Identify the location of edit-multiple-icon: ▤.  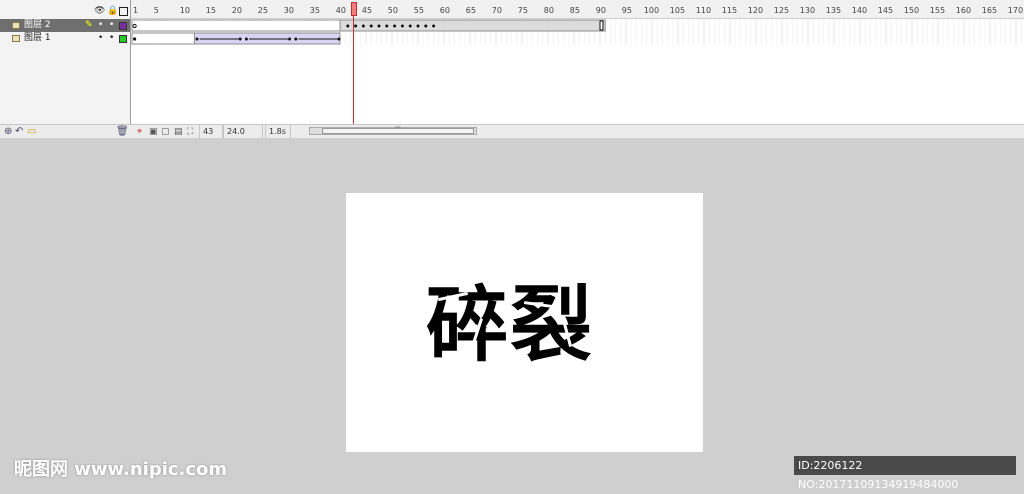
(178, 132).